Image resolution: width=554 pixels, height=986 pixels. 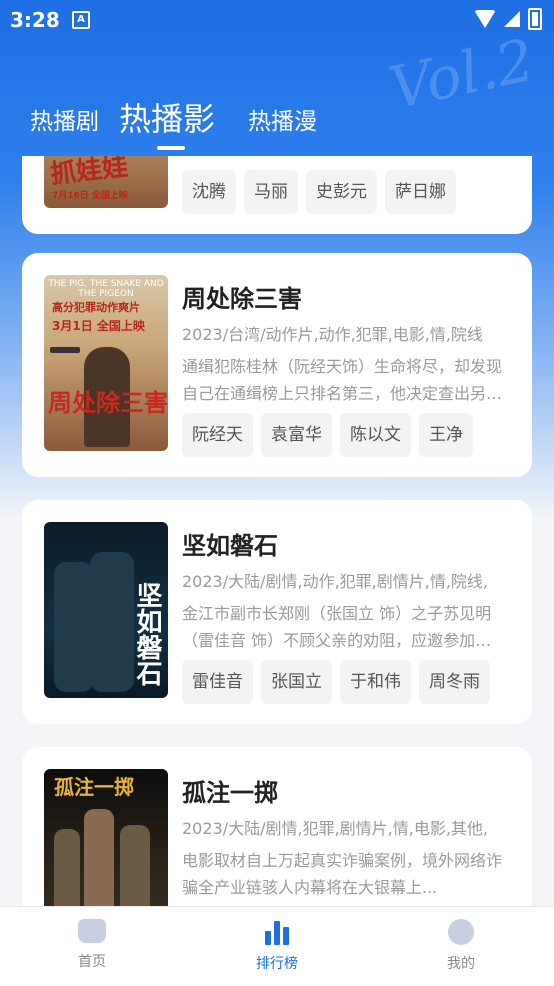 What do you see at coordinates (106, 289) in the screenshot?
I see `poster-english-title: THE PIG, THE SNAKE AND THE PIGEON` at bounding box center [106, 289].